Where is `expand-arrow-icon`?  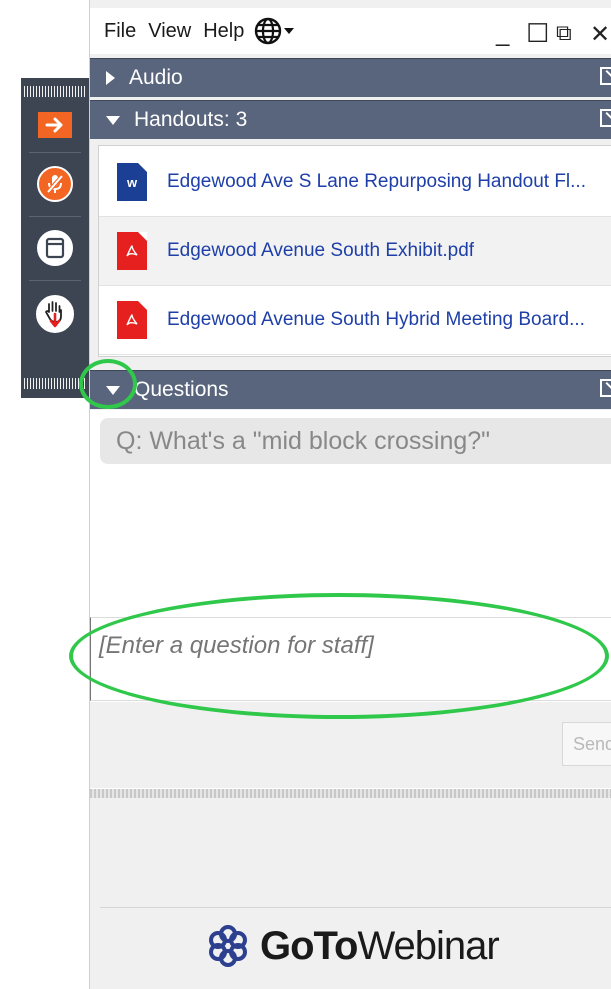 expand-arrow-icon is located at coordinates (110, 78).